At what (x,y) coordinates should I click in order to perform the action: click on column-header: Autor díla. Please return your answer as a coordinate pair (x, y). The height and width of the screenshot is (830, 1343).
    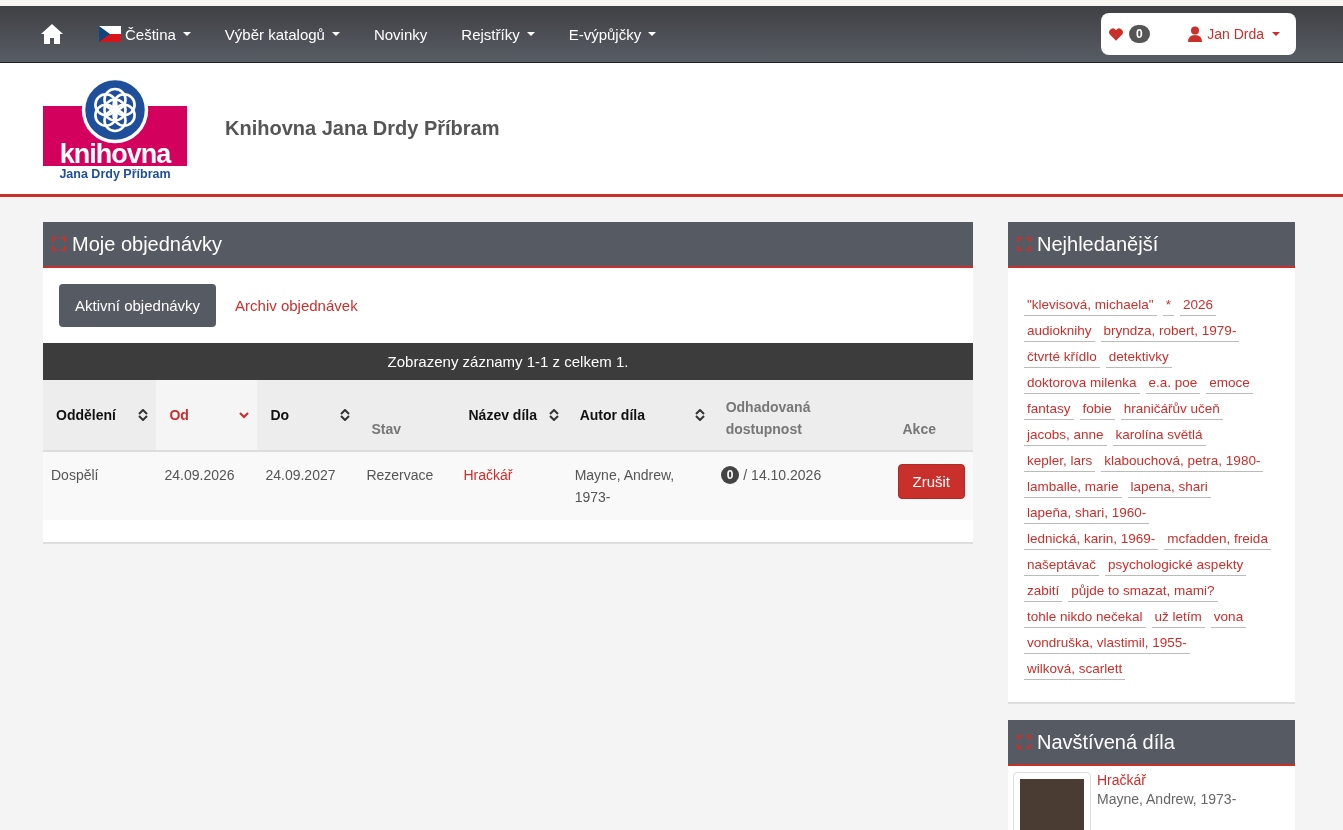
    Looking at the image, I should click on (639, 415).